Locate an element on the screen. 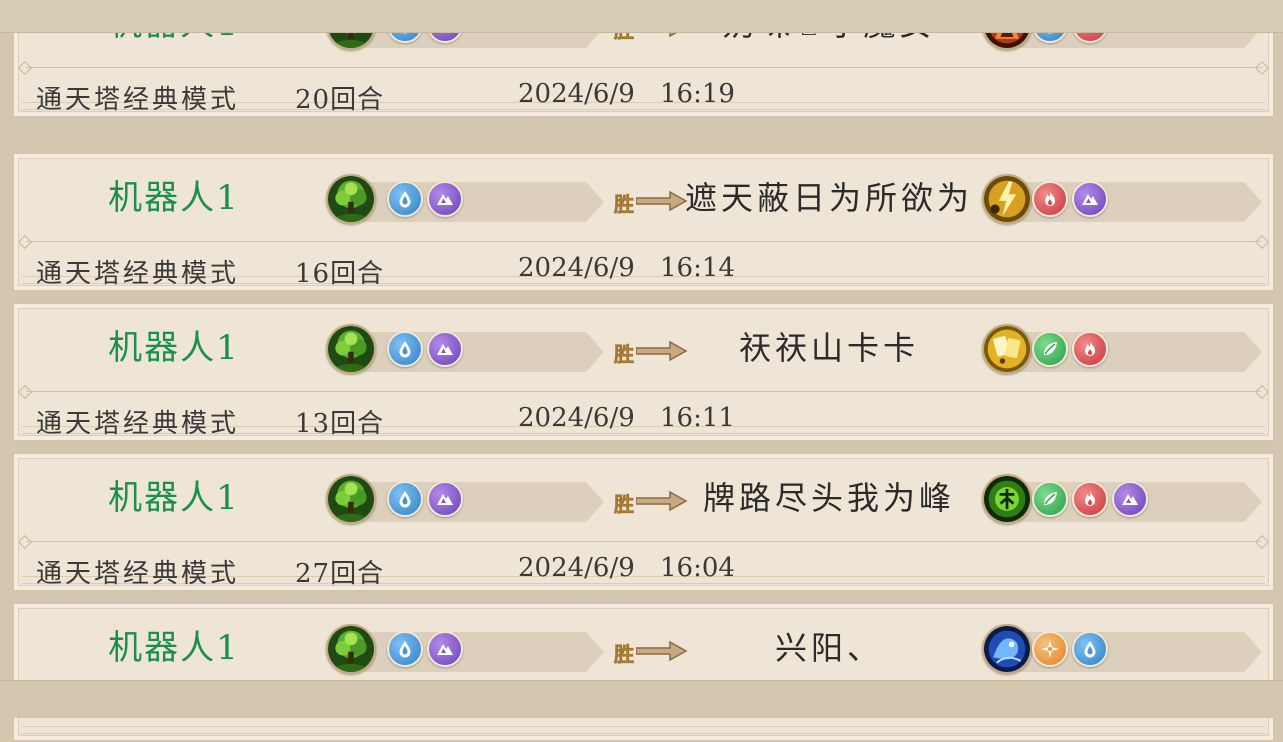  time-label: 16:11 is located at coordinates (697, 418).